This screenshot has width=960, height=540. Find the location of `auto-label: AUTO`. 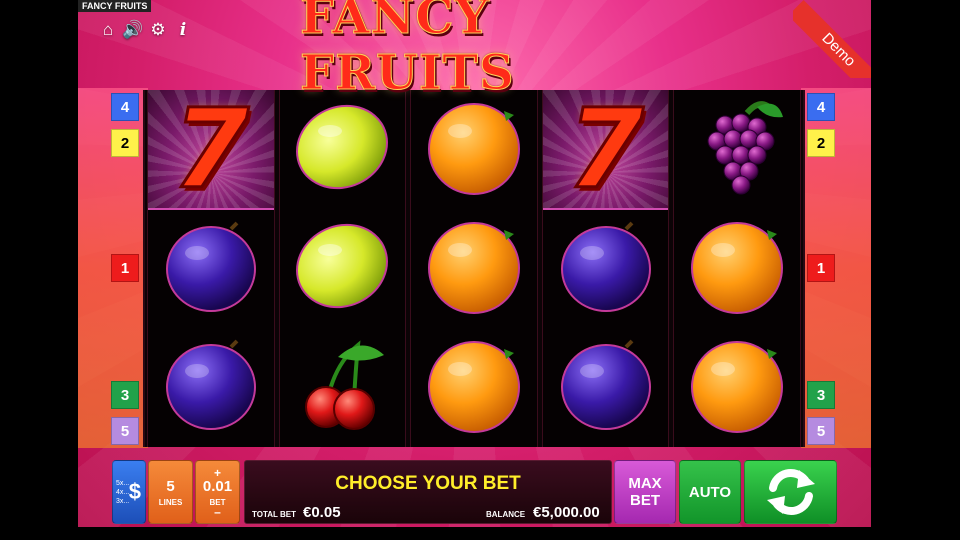

auto-label: AUTO is located at coordinates (710, 492).